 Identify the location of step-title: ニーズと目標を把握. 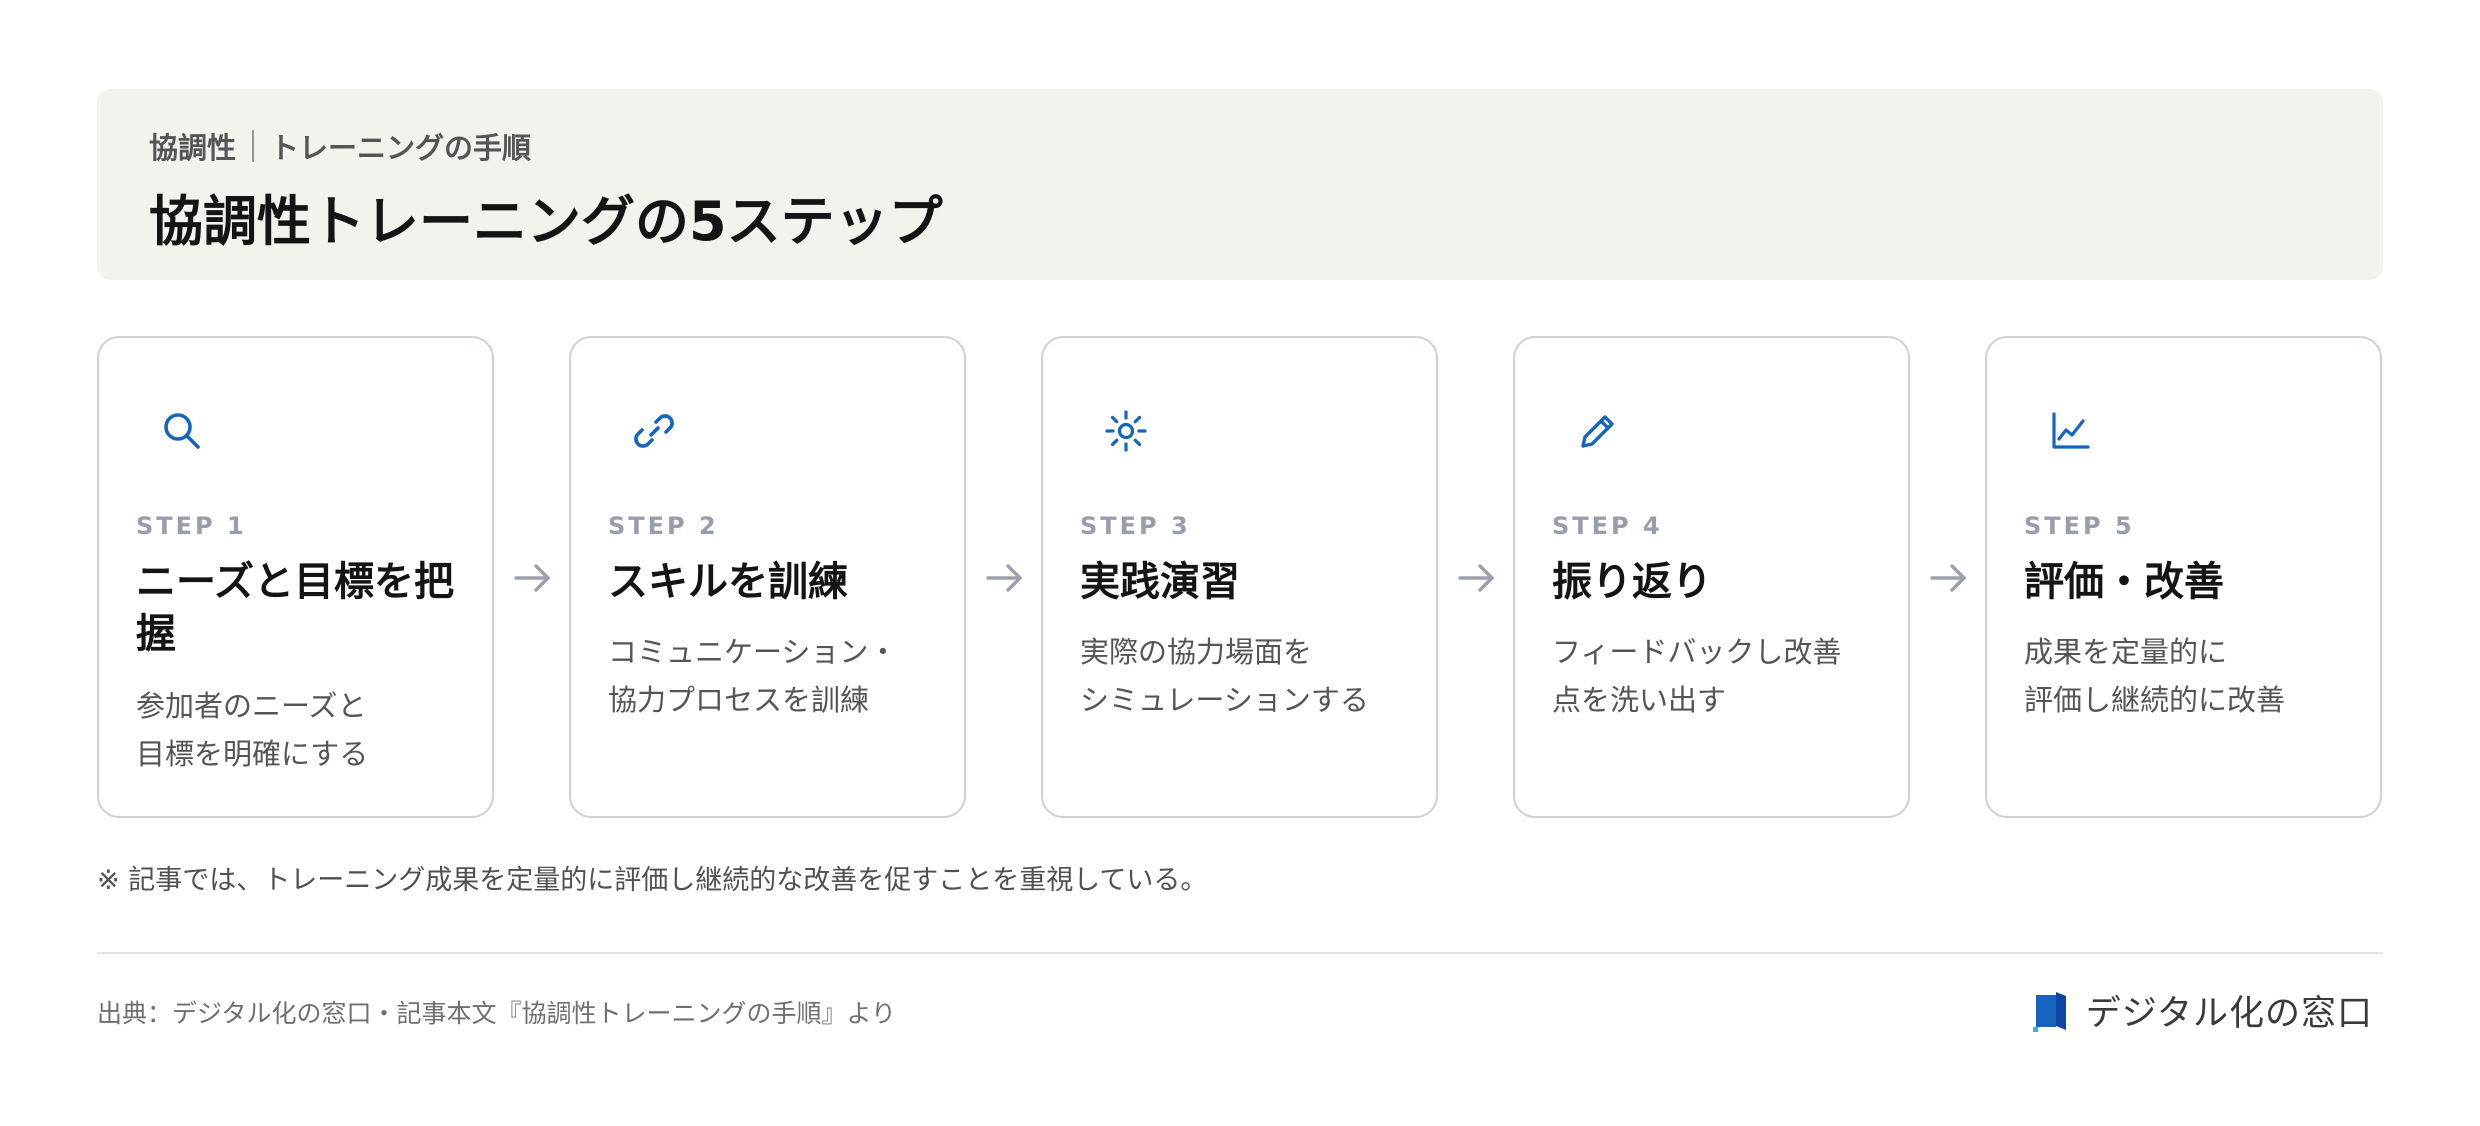
(295, 608).